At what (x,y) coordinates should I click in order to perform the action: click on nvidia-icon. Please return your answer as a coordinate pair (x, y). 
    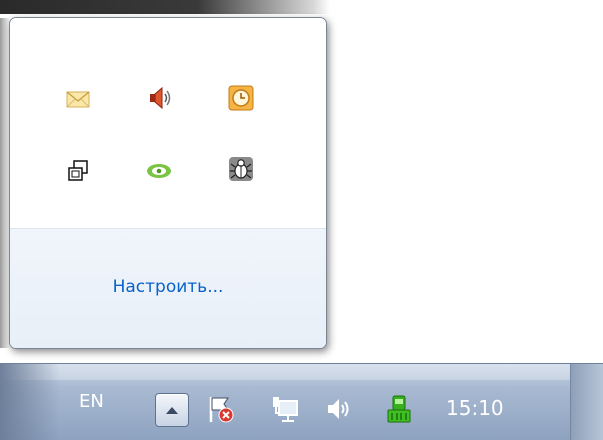
    Looking at the image, I should click on (159, 171).